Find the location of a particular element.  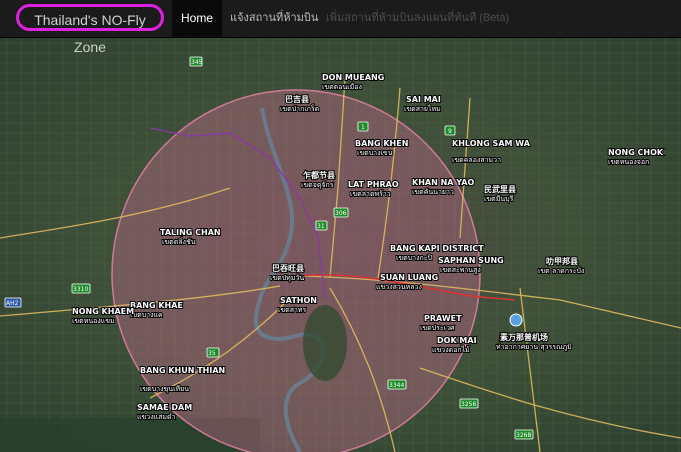

map-label-min-buri: 民武里县เขตมีนบุรี is located at coordinates (500, 193).